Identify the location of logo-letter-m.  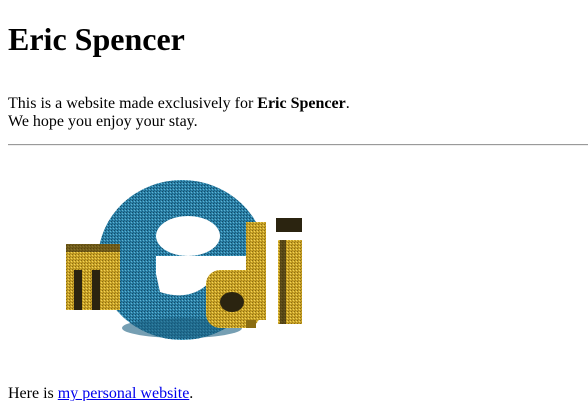
(93, 277).